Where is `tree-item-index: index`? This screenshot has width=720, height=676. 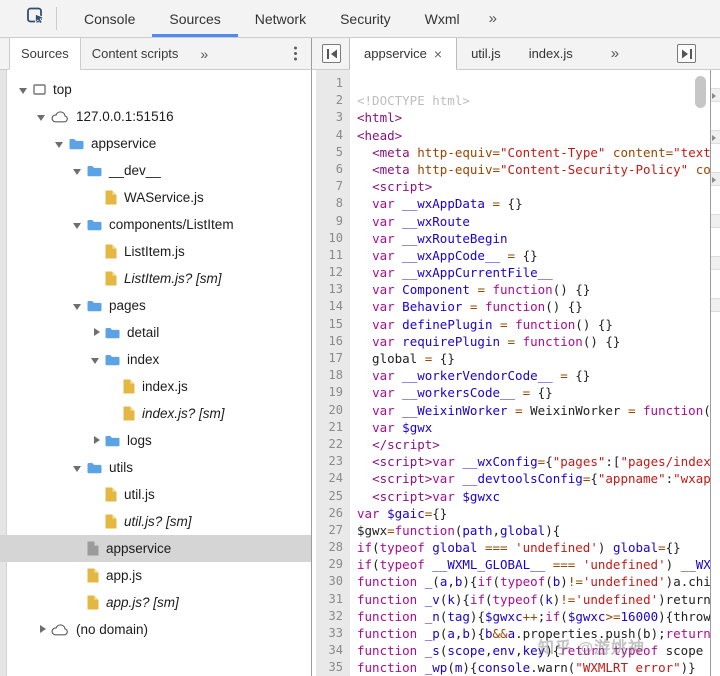 tree-item-index: index is located at coordinates (155, 359).